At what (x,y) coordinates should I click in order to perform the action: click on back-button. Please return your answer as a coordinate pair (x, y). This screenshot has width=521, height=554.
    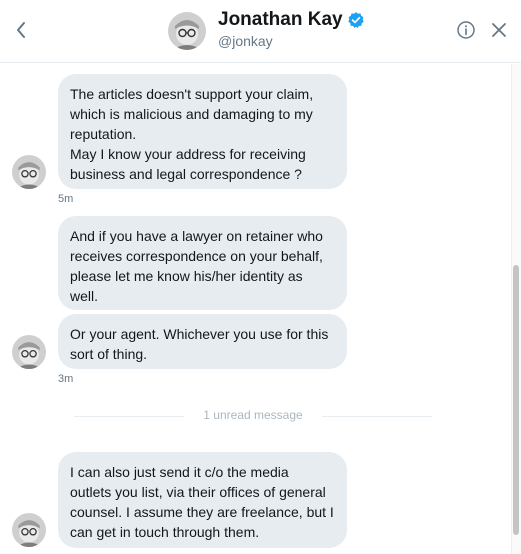
    Looking at the image, I should click on (21, 30).